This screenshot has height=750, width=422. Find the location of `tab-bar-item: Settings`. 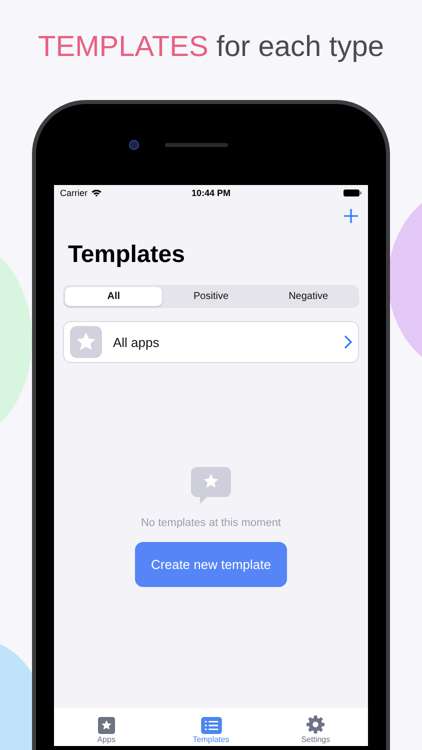

tab-bar-item: Settings is located at coordinates (315, 727).